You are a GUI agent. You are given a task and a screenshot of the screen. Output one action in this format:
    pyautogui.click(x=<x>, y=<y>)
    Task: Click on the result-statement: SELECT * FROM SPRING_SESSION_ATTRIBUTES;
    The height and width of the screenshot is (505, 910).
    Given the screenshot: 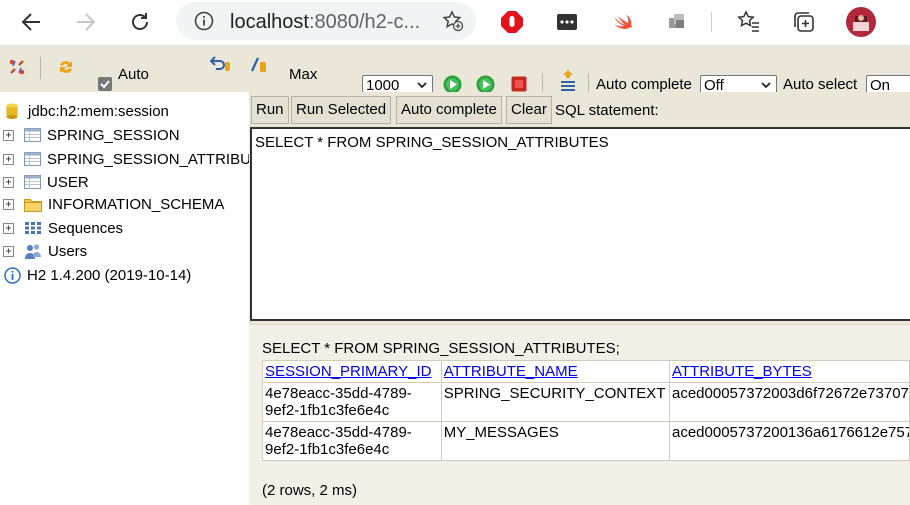 What is the action you would take?
    pyautogui.click(x=441, y=348)
    